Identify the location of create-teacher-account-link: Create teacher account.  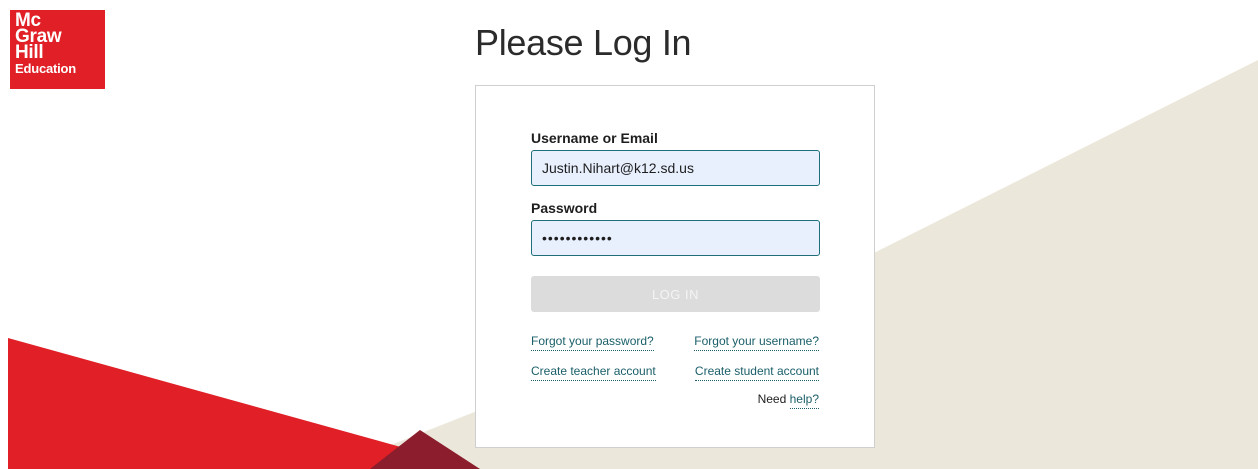
(593, 372).